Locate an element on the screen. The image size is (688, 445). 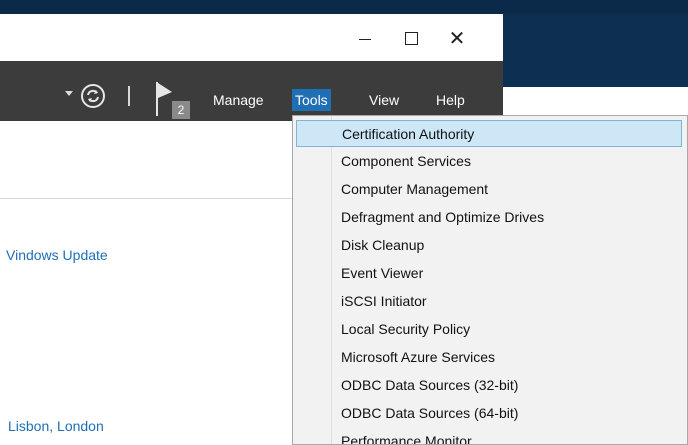
windows-update-link: Vindows Update is located at coordinates (57, 255).